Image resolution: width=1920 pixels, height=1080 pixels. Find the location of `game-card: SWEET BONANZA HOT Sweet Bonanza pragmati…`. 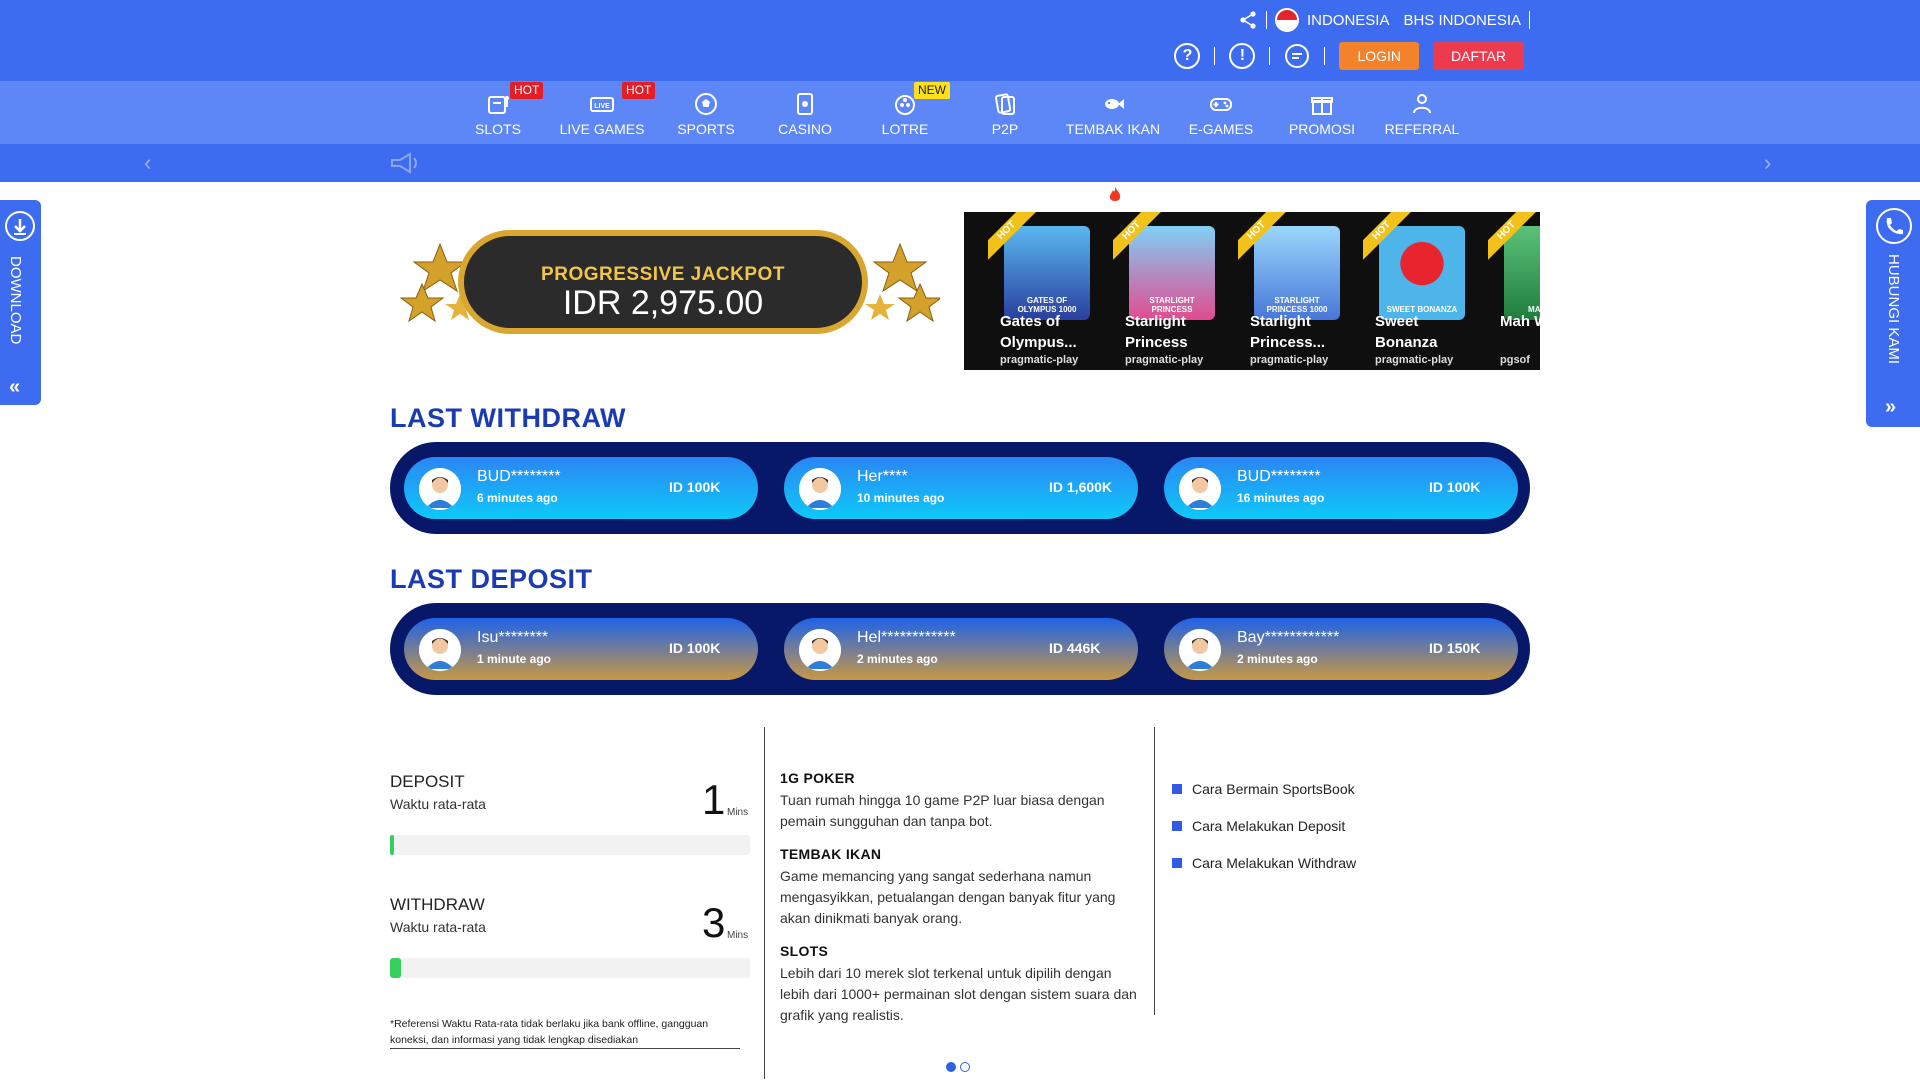

game-card: SWEET BONANZA HOT Sweet Bonanza pragmati… is located at coordinates (1424, 291).